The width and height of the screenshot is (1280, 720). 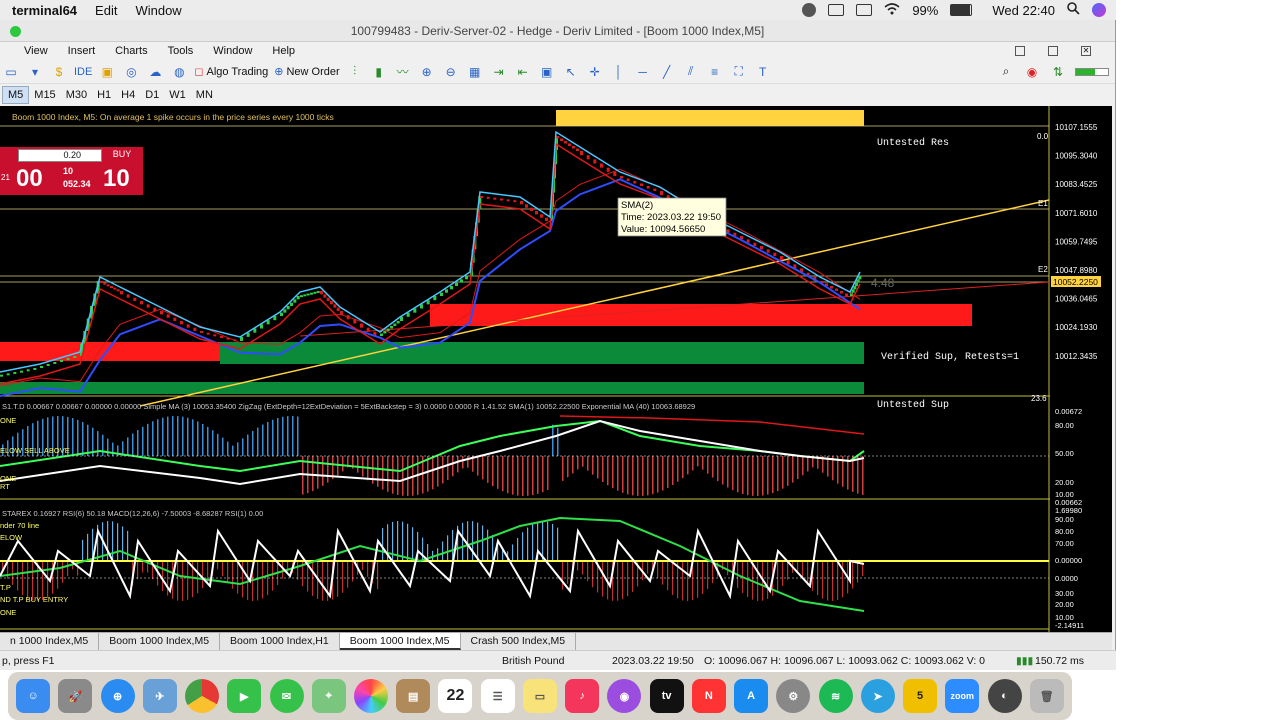 I want to click on candles-icon: ▮, so click(x=379, y=72).